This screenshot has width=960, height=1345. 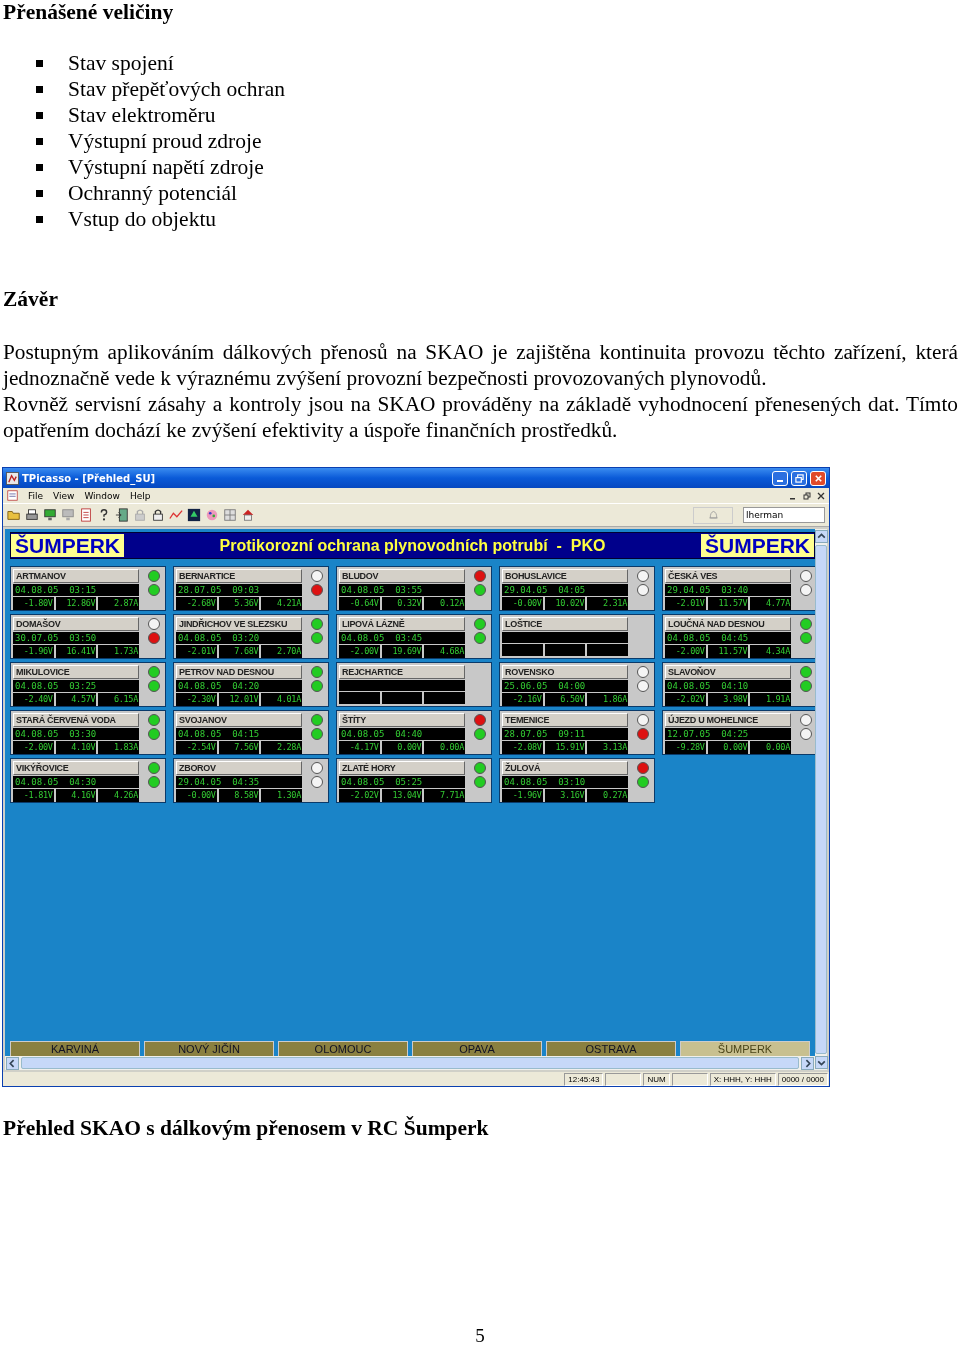 What do you see at coordinates (64, 495) in the screenshot?
I see `menu-item: View` at bounding box center [64, 495].